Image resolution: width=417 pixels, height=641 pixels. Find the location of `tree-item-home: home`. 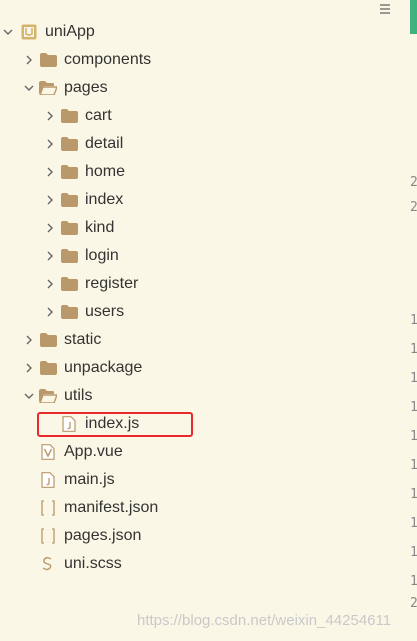

tree-item-home: home is located at coordinates (200, 172).